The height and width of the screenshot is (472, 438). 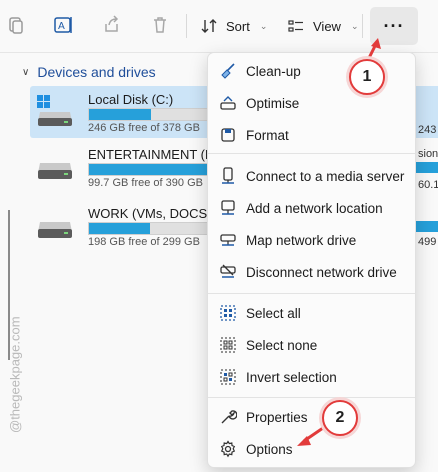 What do you see at coordinates (367, 77) in the screenshot?
I see `callout-badge-1: 1` at bounding box center [367, 77].